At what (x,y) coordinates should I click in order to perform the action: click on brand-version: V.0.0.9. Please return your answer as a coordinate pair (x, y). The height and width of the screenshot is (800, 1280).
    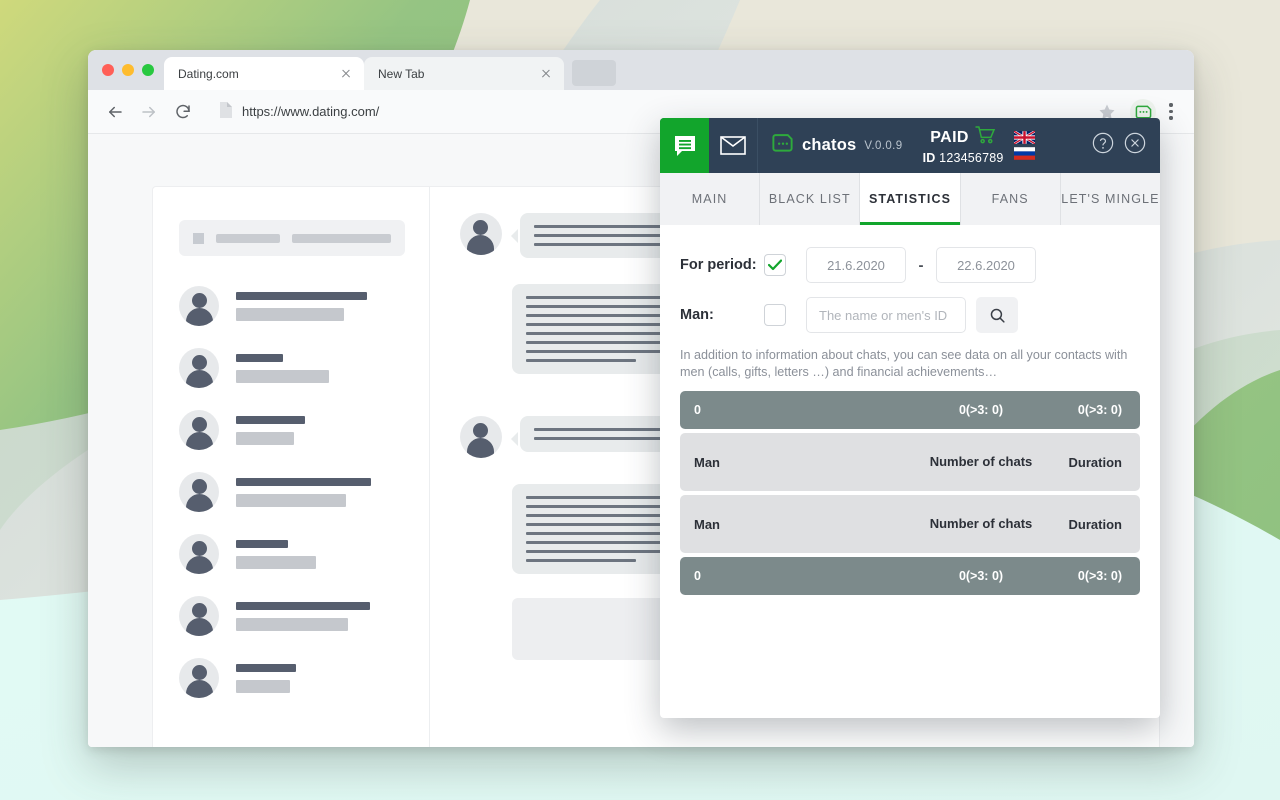
    Looking at the image, I should click on (883, 145).